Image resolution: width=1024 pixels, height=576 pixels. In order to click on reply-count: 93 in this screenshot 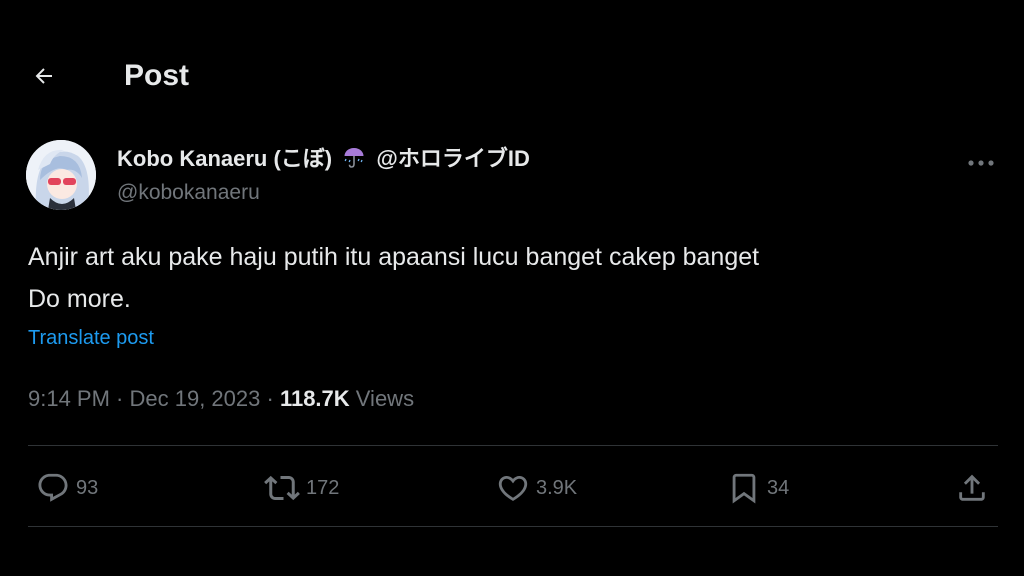, I will do `click(87, 488)`.